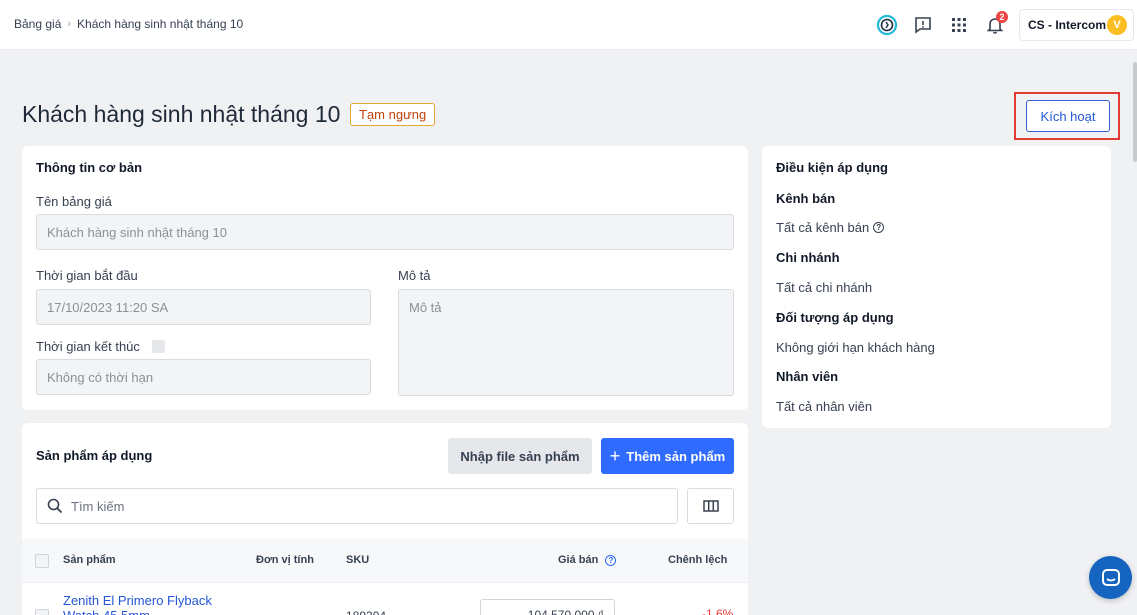 The height and width of the screenshot is (615, 1137). I want to click on search-icon, so click(55, 506).